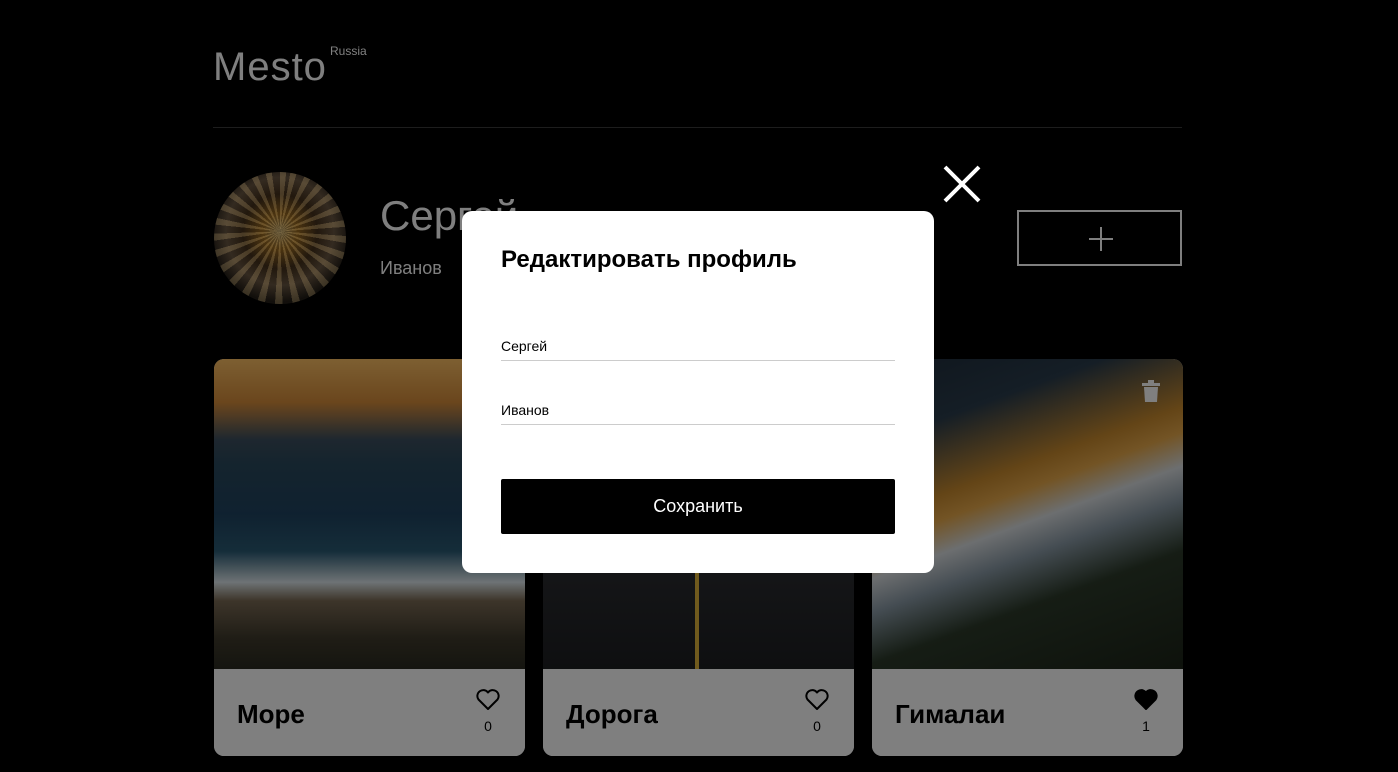 This screenshot has height=772, width=1398. What do you see at coordinates (698, 410) in the screenshot?
I see `job-input` at bounding box center [698, 410].